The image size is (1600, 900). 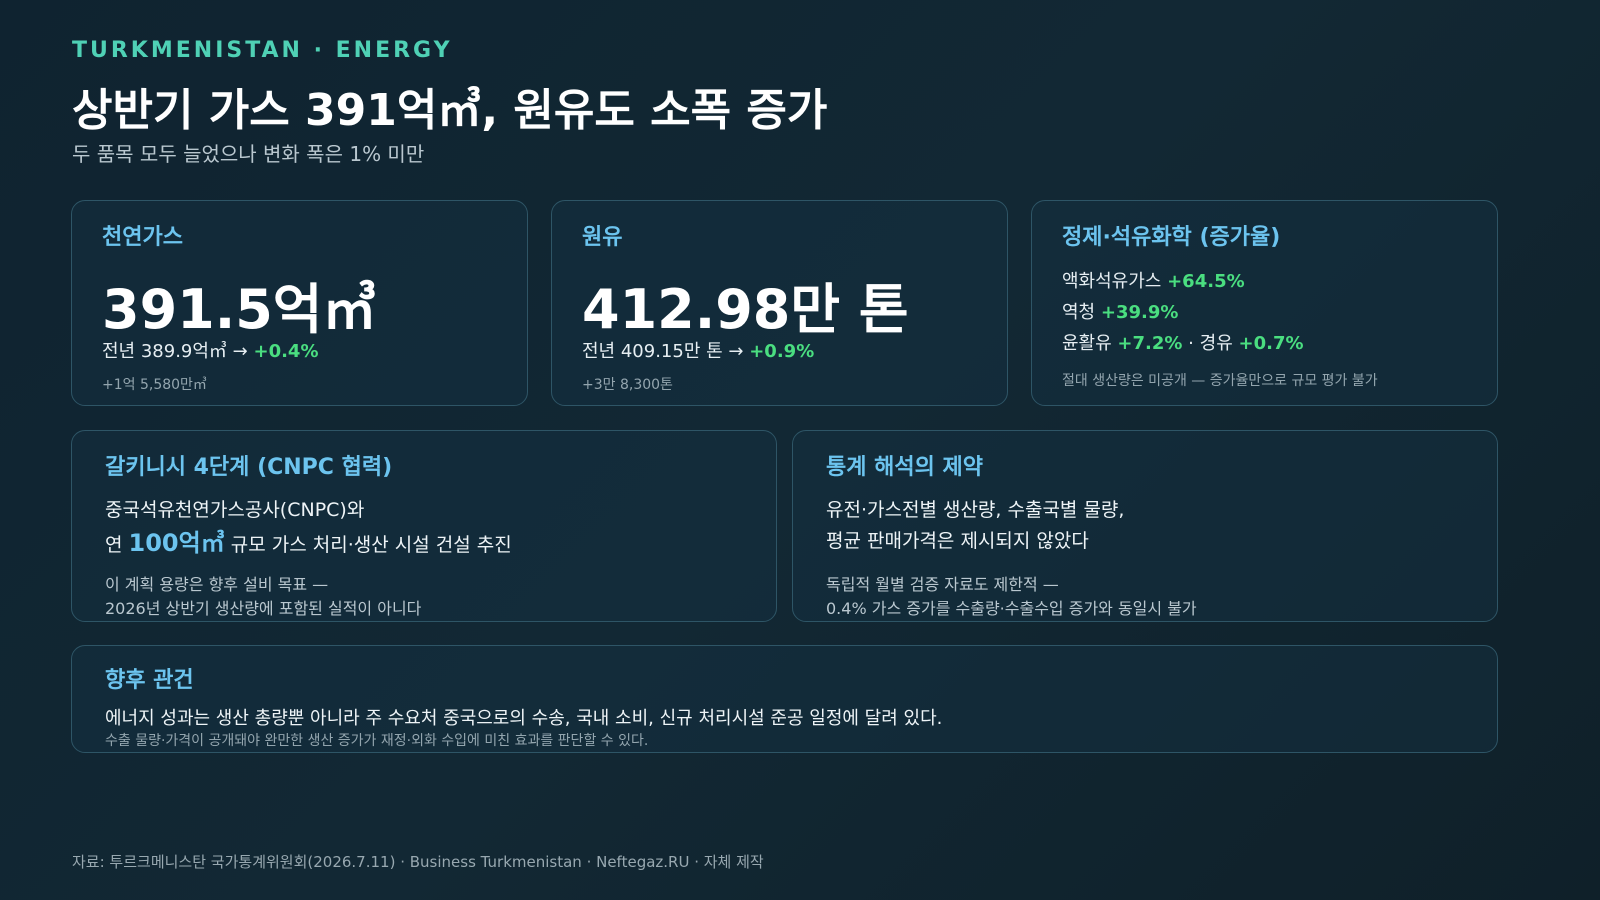 What do you see at coordinates (1171, 237) in the screenshot?
I see `refining-label: 정제·석유화학 (증가율)` at bounding box center [1171, 237].